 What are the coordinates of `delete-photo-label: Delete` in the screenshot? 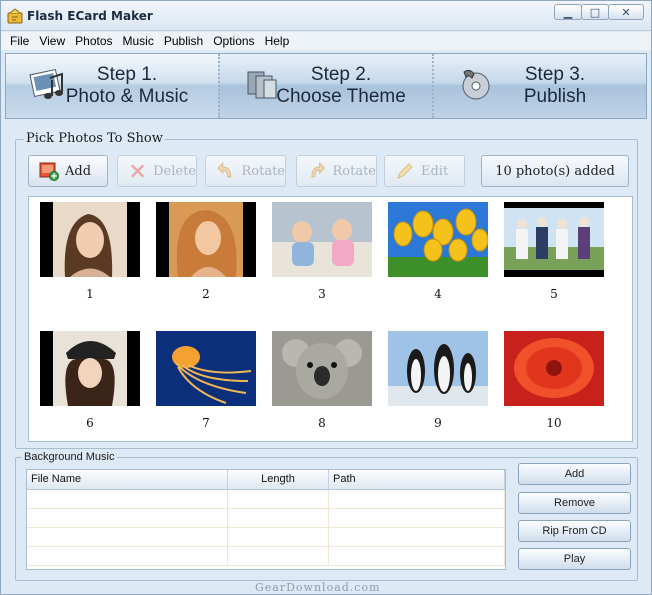 It's located at (174, 171).